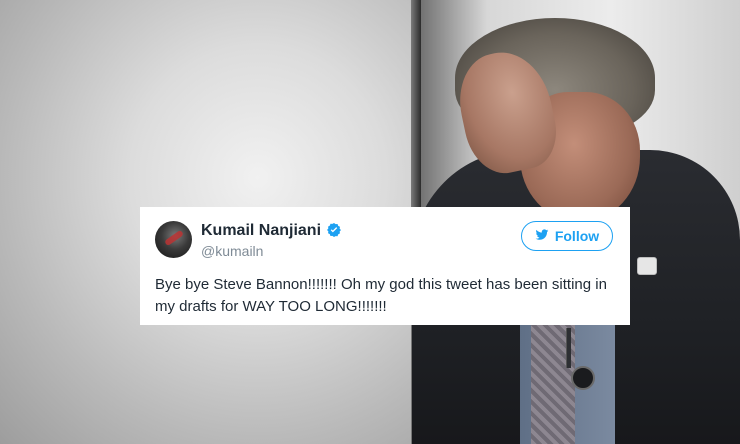 Image resolution: width=740 pixels, height=444 pixels. What do you see at coordinates (232, 251) in the screenshot?
I see `handle: @kumailn` at bounding box center [232, 251].